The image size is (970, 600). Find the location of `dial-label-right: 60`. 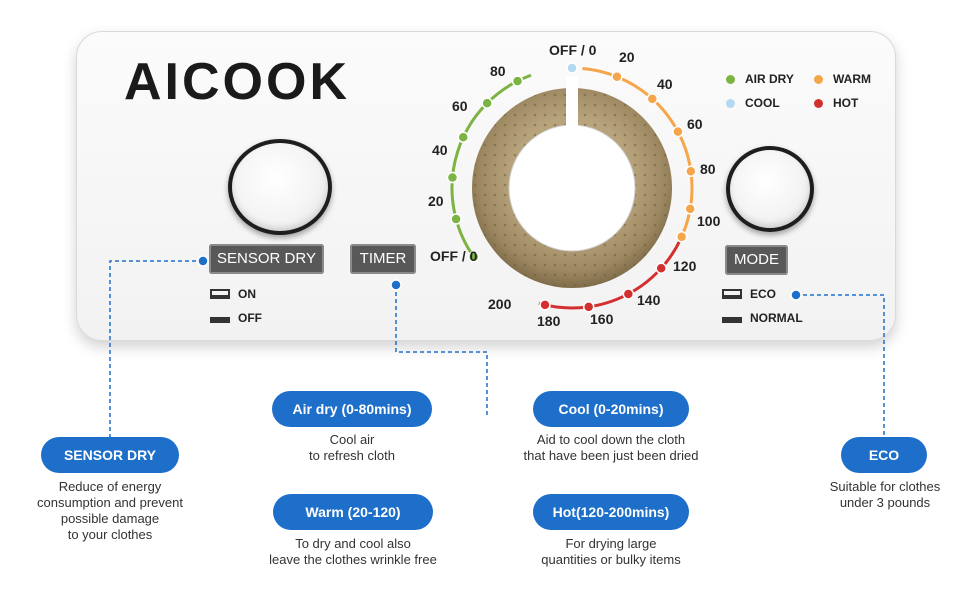

dial-label-right: 60 is located at coordinates (695, 124).